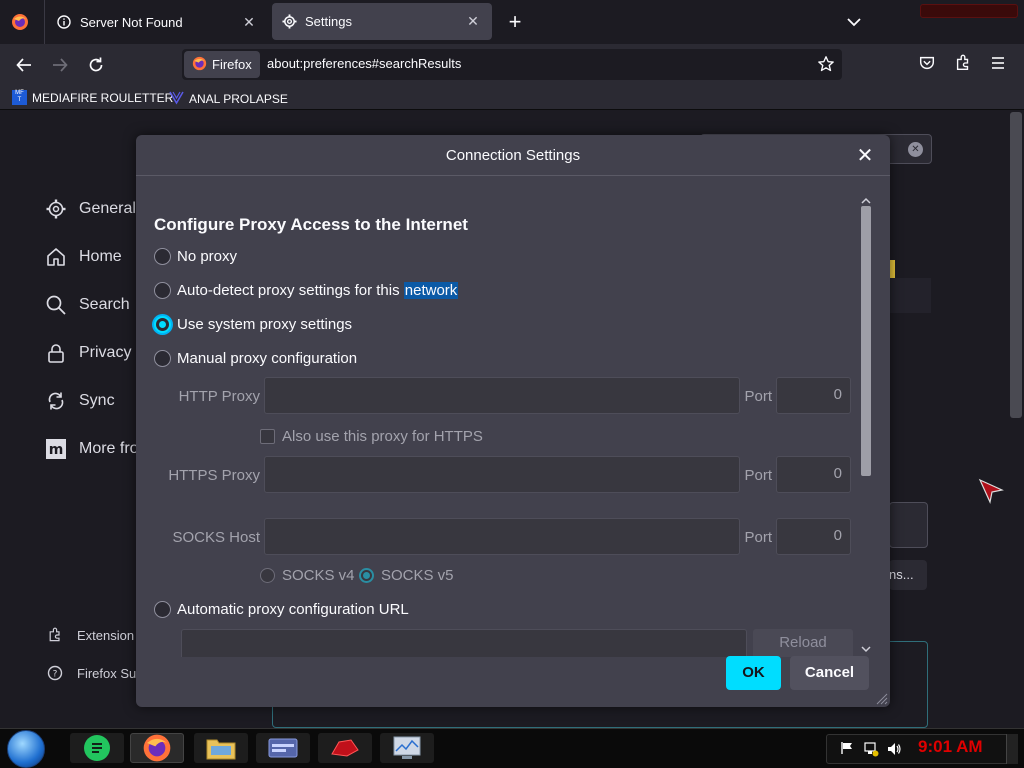 The height and width of the screenshot is (768, 1024). I want to click on new-tab-button: +, so click(515, 22).